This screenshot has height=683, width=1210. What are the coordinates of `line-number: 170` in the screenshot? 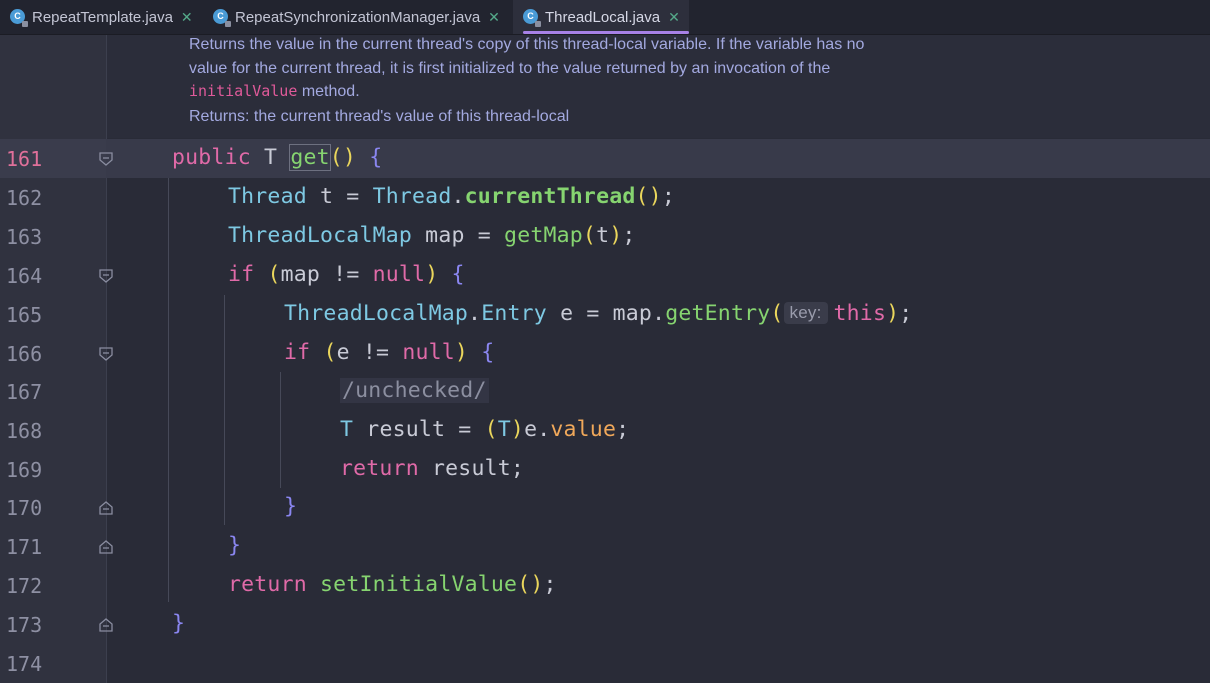 It's located at (24, 508).